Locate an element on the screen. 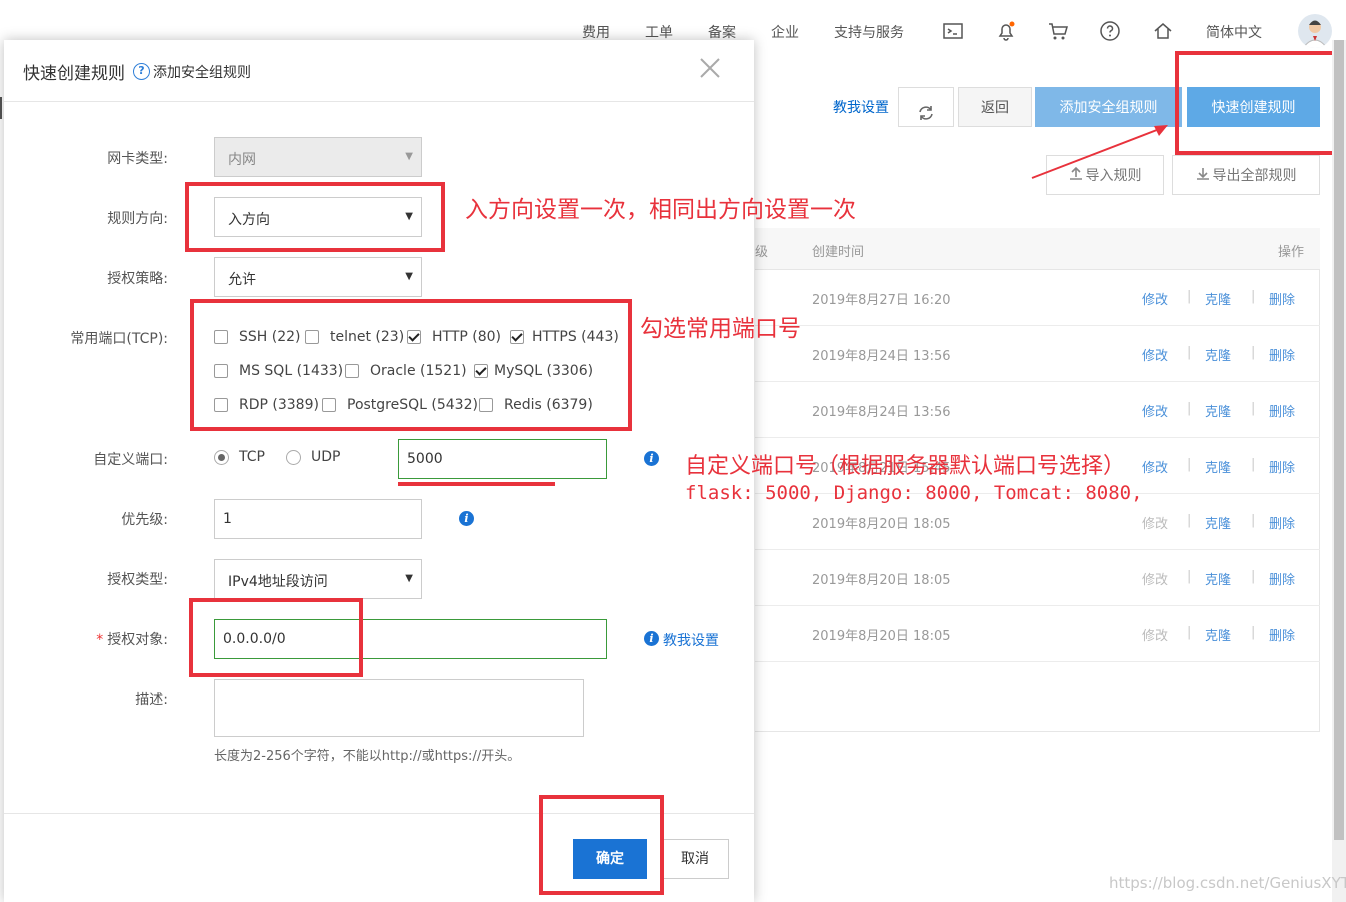  port-checkbox-label: Redis (6379) is located at coordinates (548, 405).